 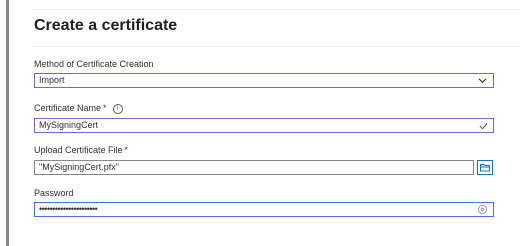 What do you see at coordinates (68, 108) in the screenshot?
I see `cert-name-label: Certificate Name` at bounding box center [68, 108].